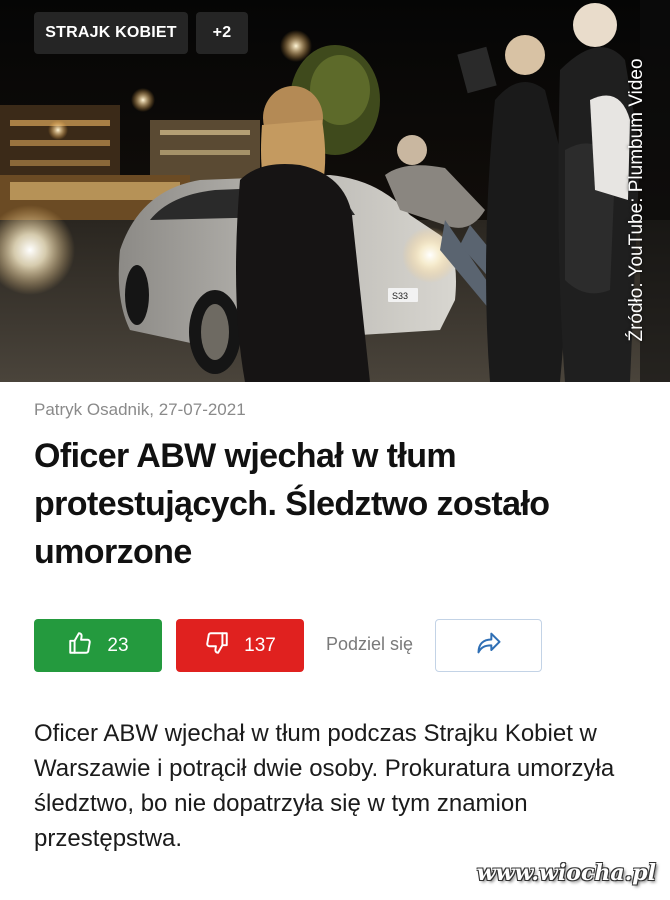 This screenshot has height=900, width=670. What do you see at coordinates (222, 33) in the screenshot?
I see `more-tags-badge: +2` at bounding box center [222, 33].